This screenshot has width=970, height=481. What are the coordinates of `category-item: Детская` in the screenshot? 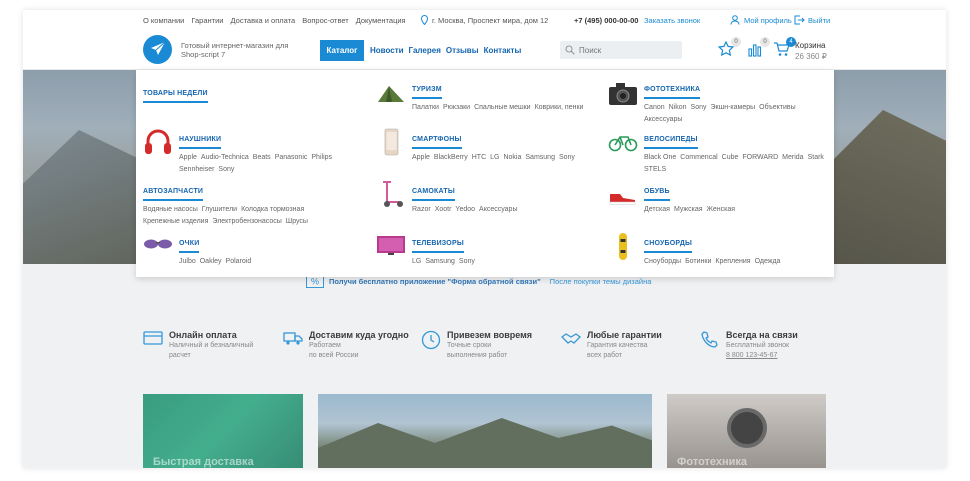 It's located at (657, 209).